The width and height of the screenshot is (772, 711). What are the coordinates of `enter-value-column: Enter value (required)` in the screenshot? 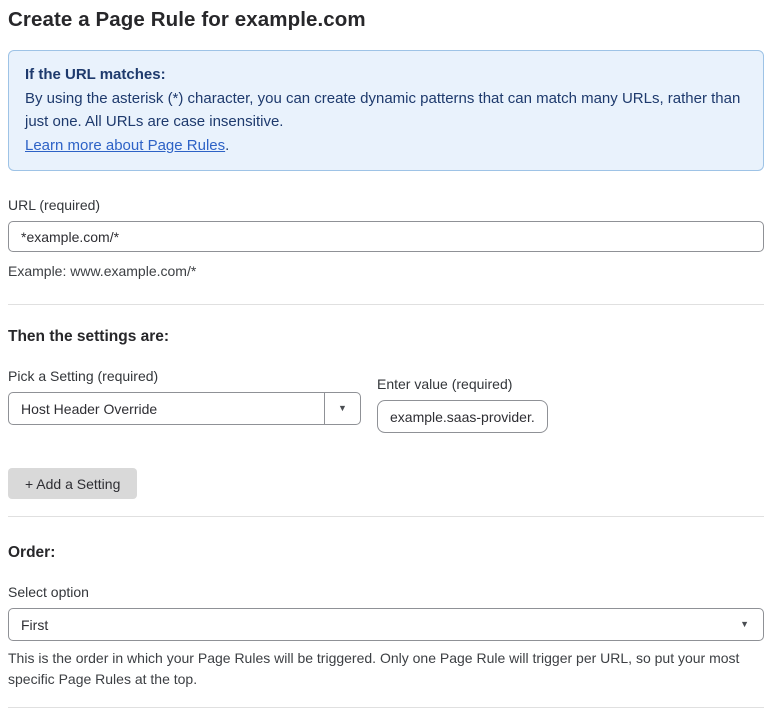 It's located at (462, 404).